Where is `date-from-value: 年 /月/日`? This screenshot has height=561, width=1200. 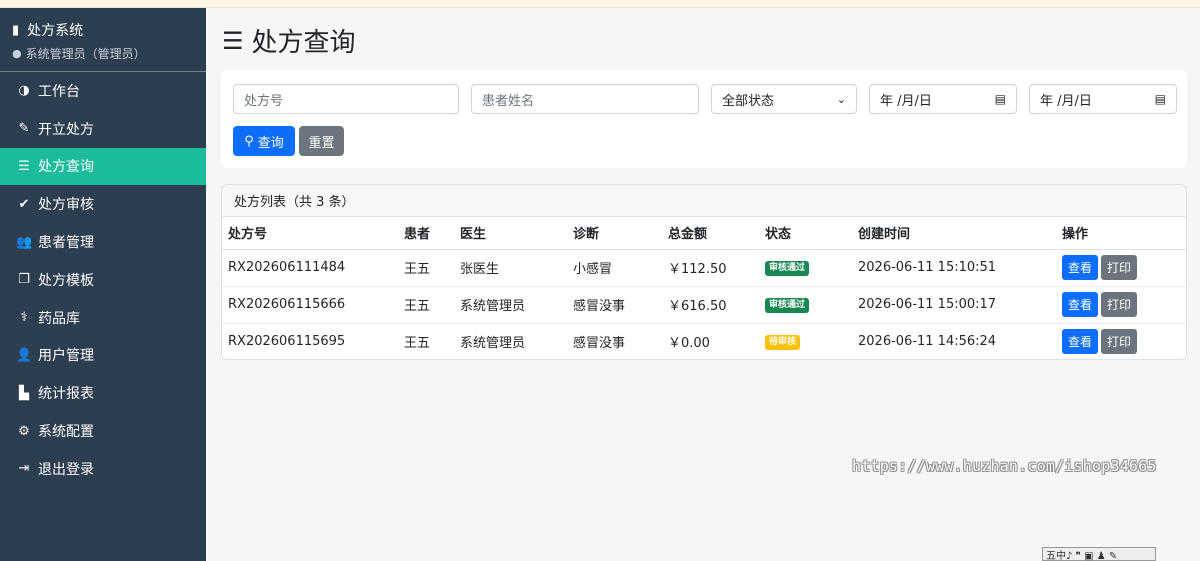 date-from-value: 年 /月/日 is located at coordinates (906, 101).